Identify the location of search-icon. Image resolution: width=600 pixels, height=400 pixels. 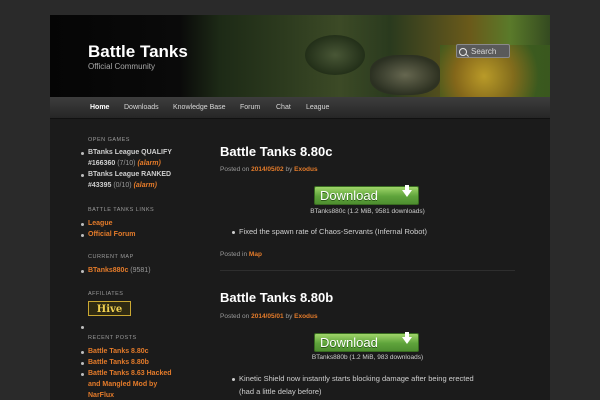
(463, 52).